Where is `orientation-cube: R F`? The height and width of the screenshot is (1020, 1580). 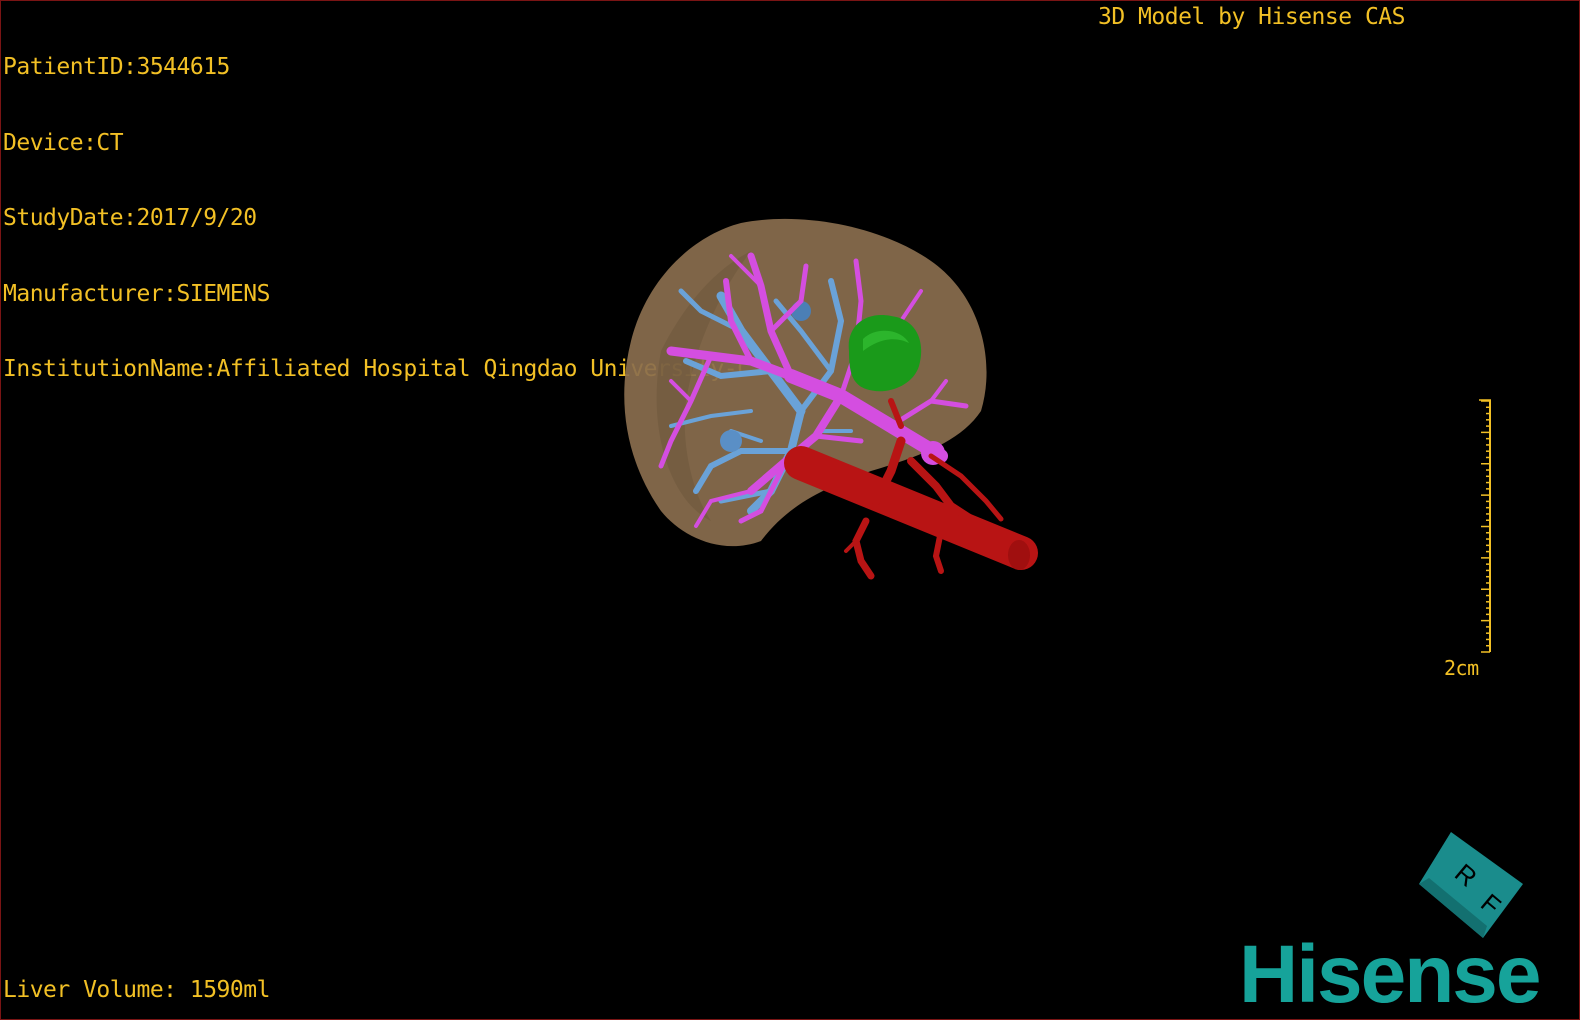
orientation-cube: R F is located at coordinates (1473, 886).